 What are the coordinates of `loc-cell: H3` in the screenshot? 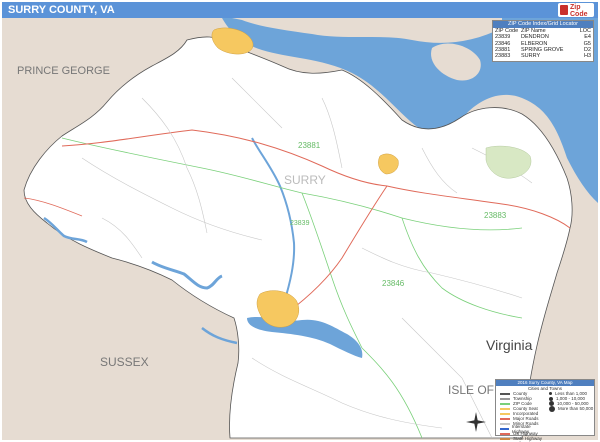 It's located at (587, 56).